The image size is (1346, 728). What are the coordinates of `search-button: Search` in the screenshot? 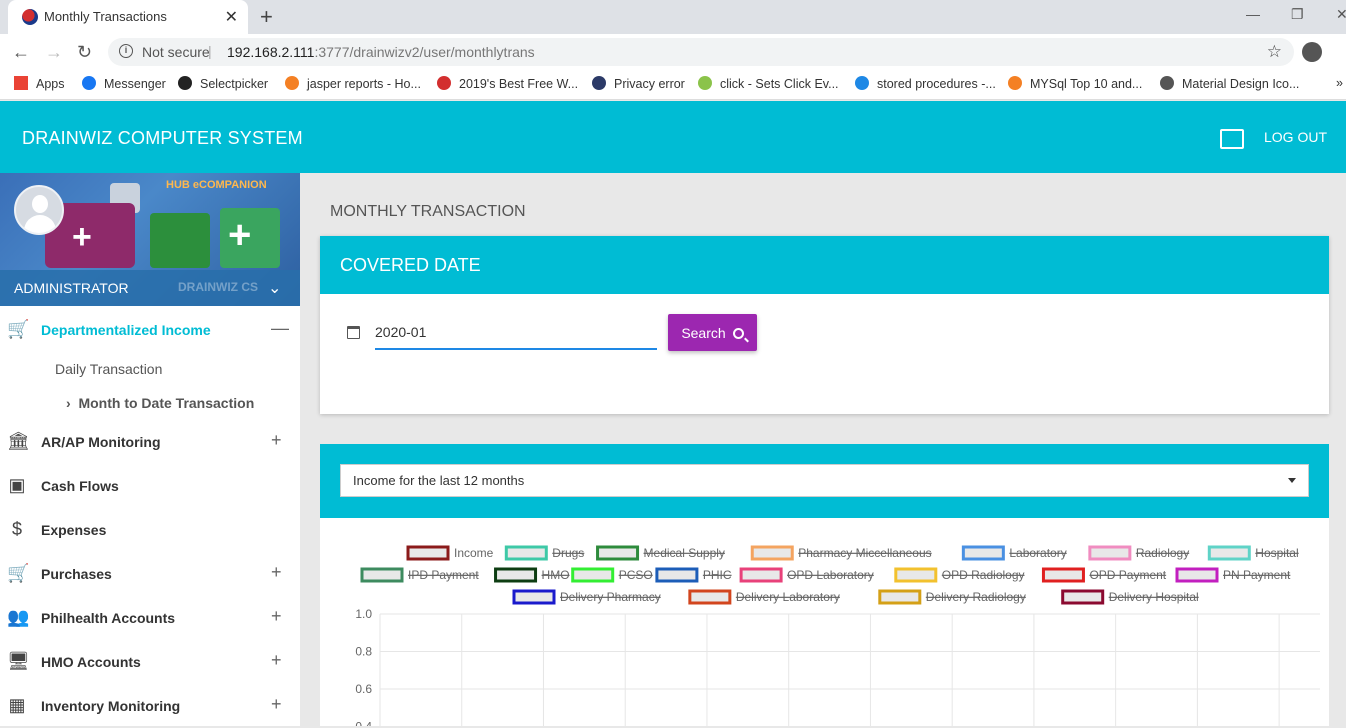 It's located at (712, 332).